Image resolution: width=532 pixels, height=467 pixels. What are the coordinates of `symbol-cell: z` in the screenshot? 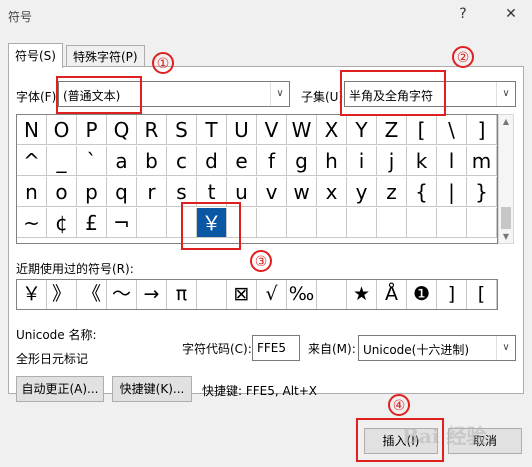 It's located at (392, 192).